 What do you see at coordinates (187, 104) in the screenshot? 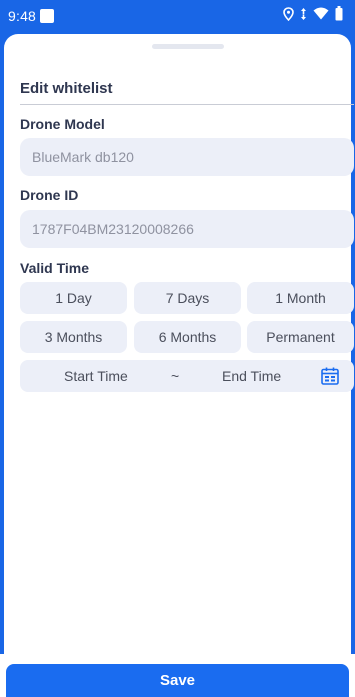
I see `title-divider` at bounding box center [187, 104].